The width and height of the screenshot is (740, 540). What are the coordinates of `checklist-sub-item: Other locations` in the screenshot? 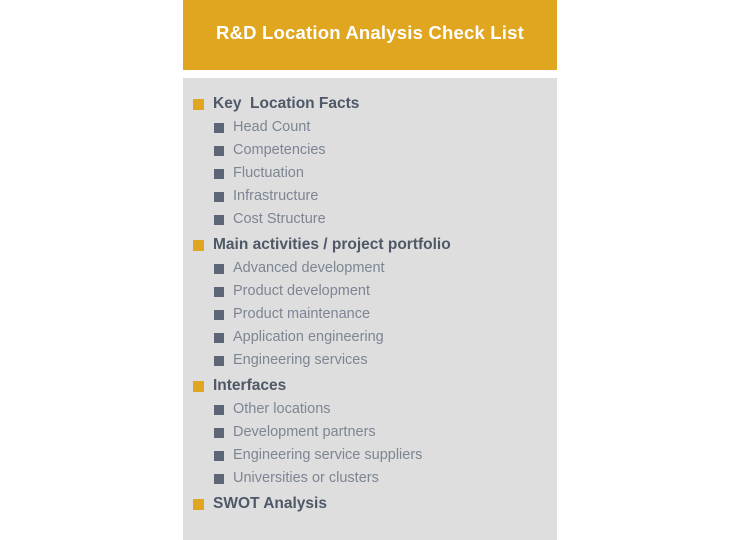 It's located at (370, 409).